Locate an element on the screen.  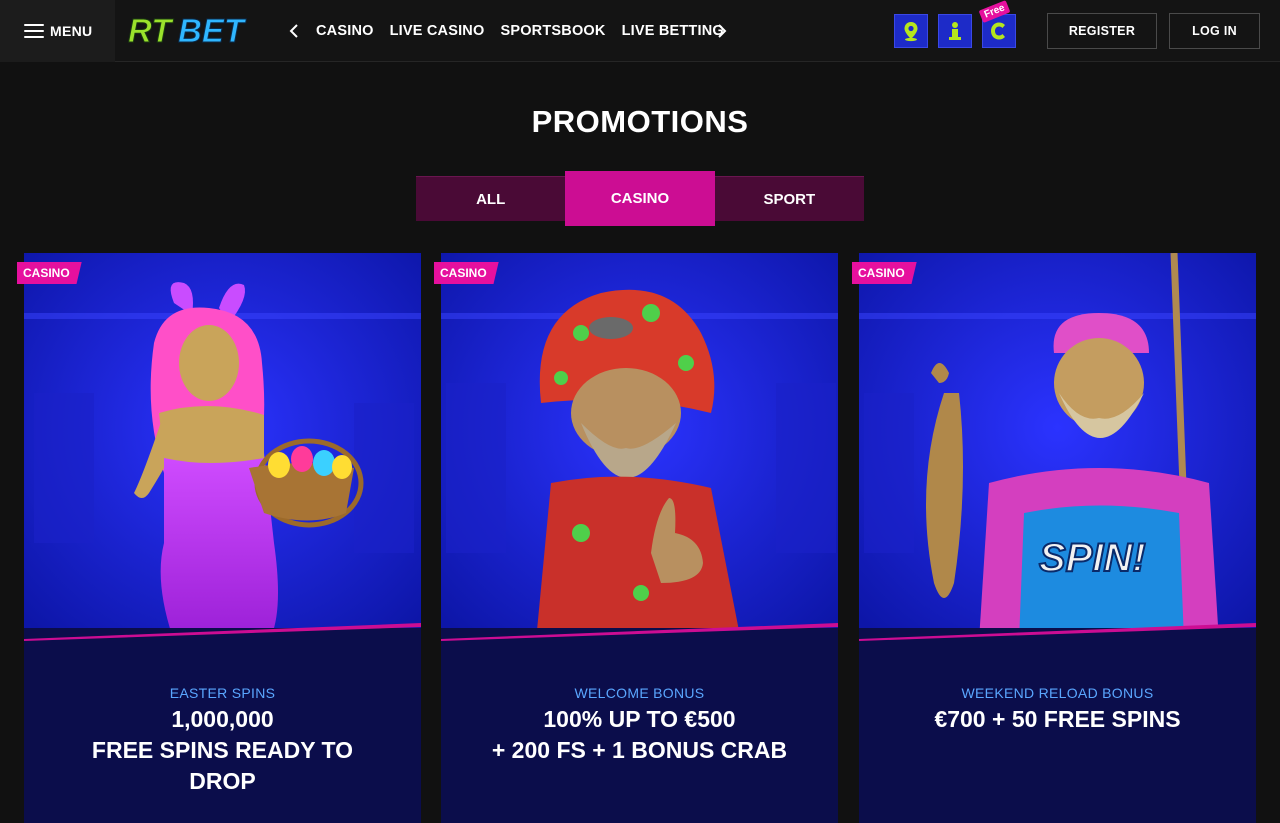
nav-live-casino: LIVE CASINO is located at coordinates (437, 31).